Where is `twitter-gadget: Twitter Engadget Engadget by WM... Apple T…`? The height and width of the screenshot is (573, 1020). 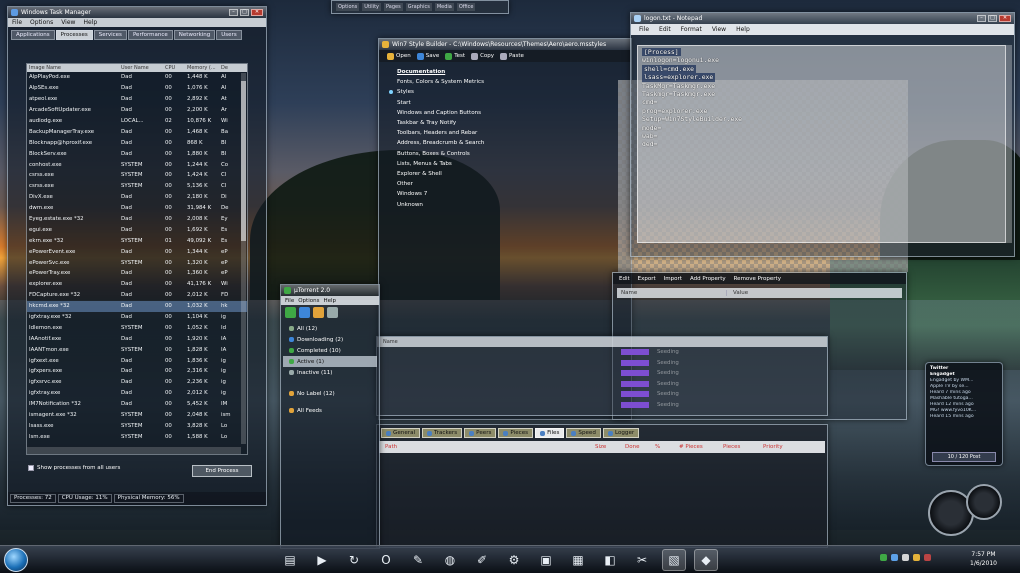 twitter-gadget: Twitter Engadget Engadget by WM... Apple T… is located at coordinates (964, 414).